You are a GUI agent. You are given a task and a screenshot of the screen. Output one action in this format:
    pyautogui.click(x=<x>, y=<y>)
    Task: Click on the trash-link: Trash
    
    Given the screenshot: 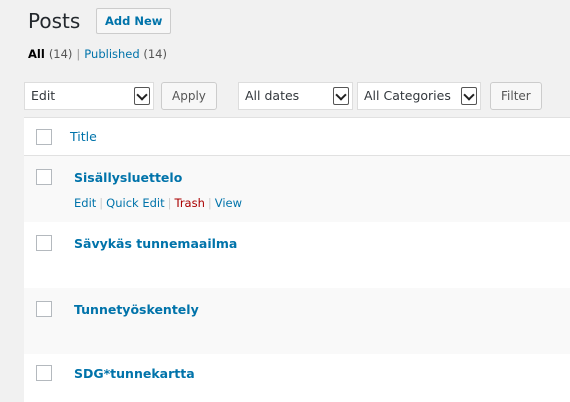 What is the action you would take?
    pyautogui.click(x=189, y=203)
    